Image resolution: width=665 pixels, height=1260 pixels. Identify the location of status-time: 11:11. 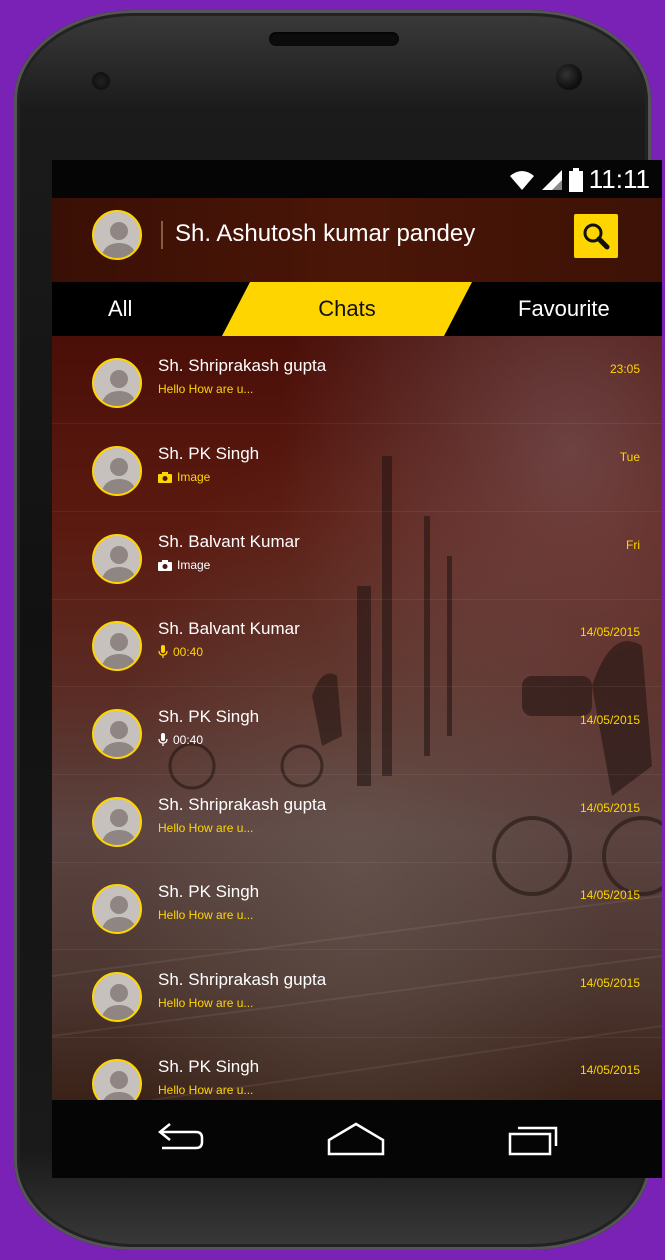
(619, 179).